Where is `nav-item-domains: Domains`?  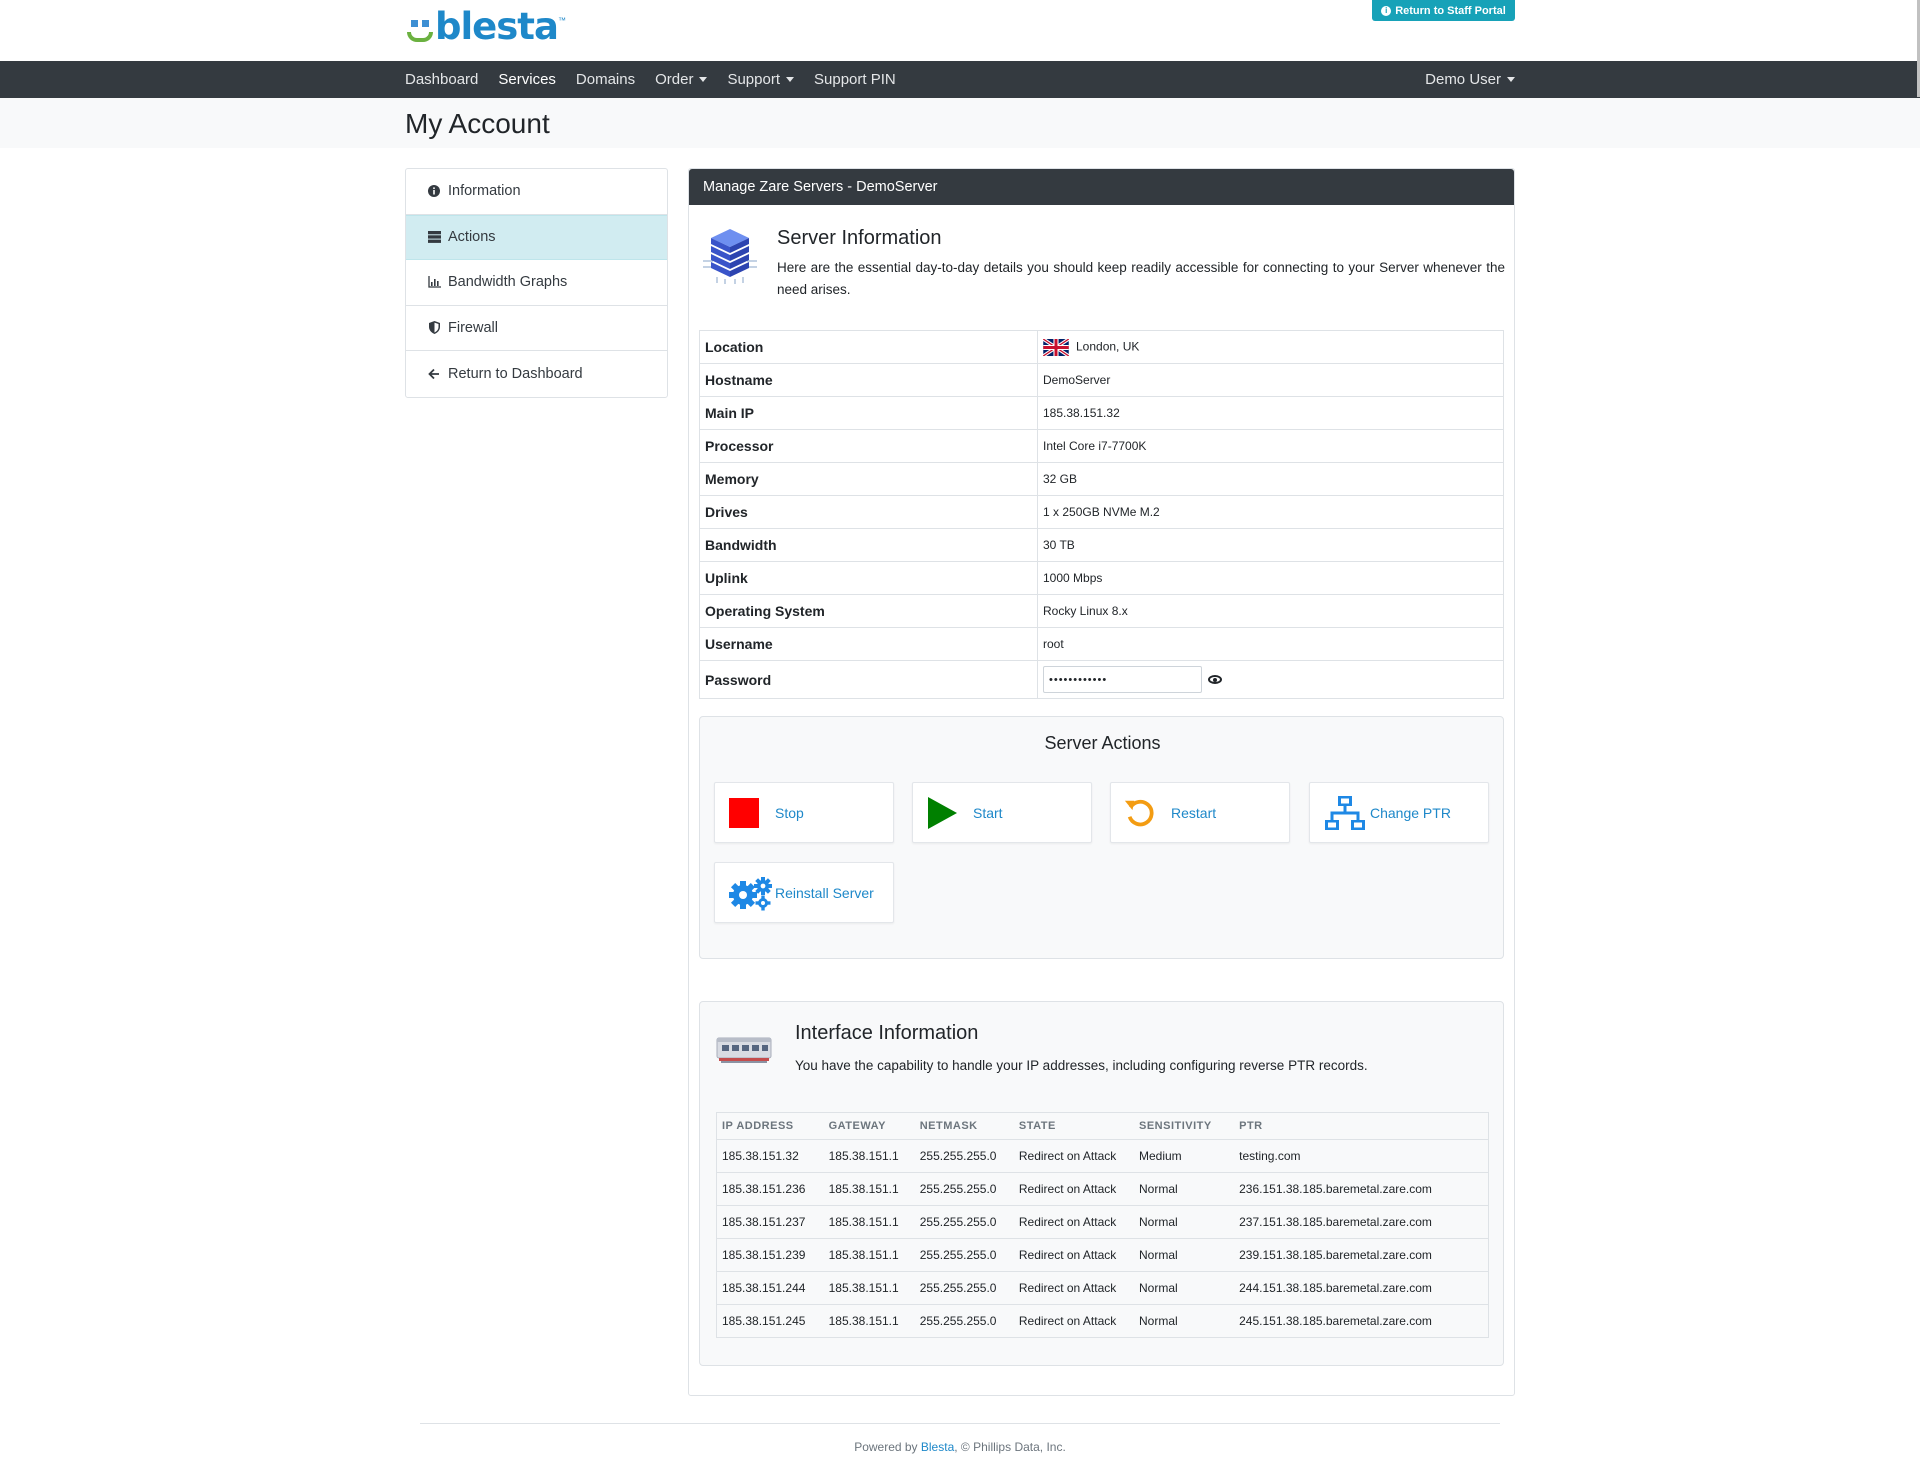
nav-item-domains: Domains is located at coordinates (605, 79).